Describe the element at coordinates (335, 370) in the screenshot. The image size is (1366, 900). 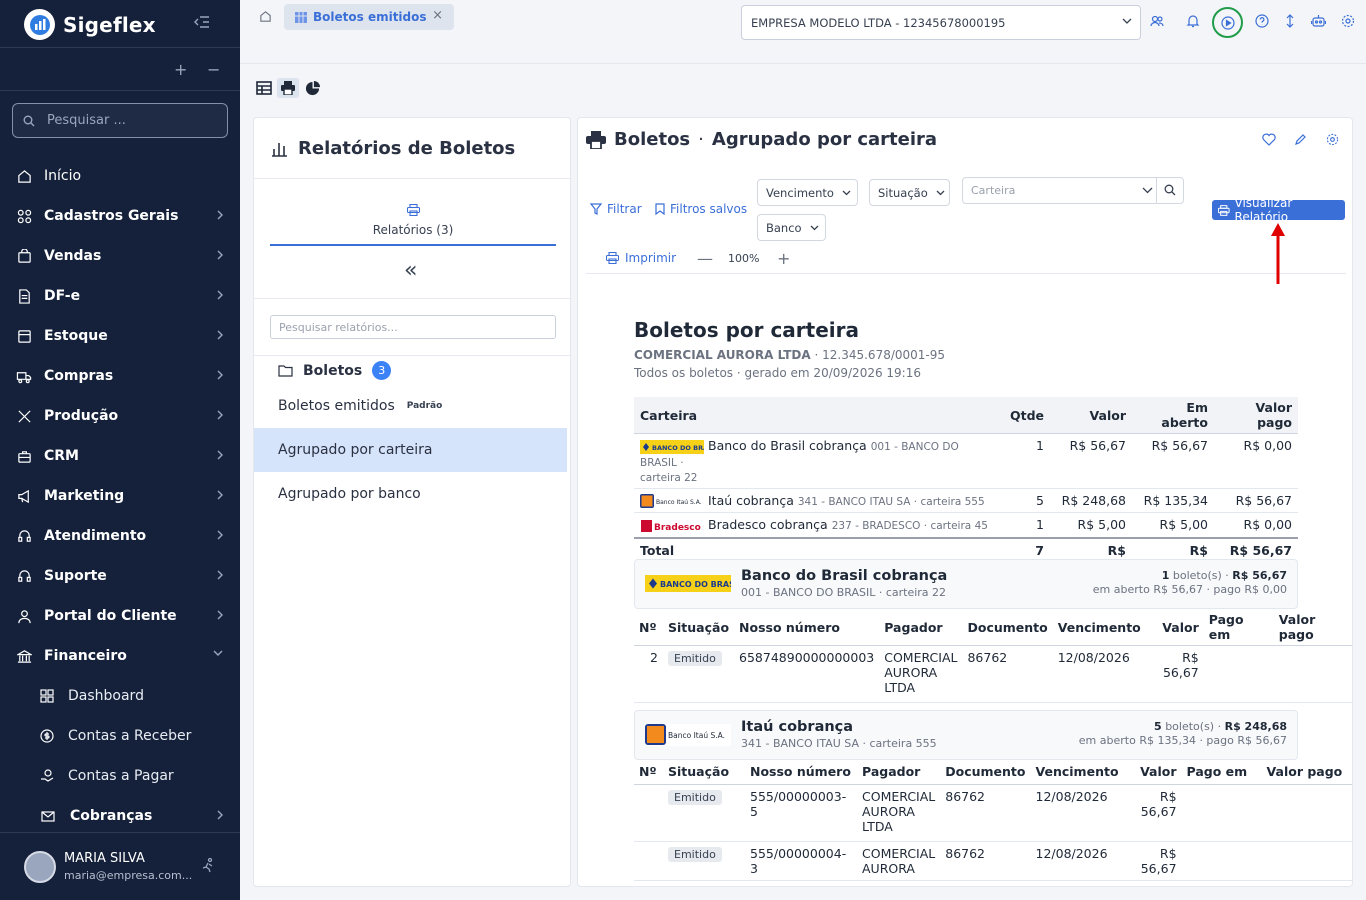
I see `folder-boletos: Boletos 3` at that location.